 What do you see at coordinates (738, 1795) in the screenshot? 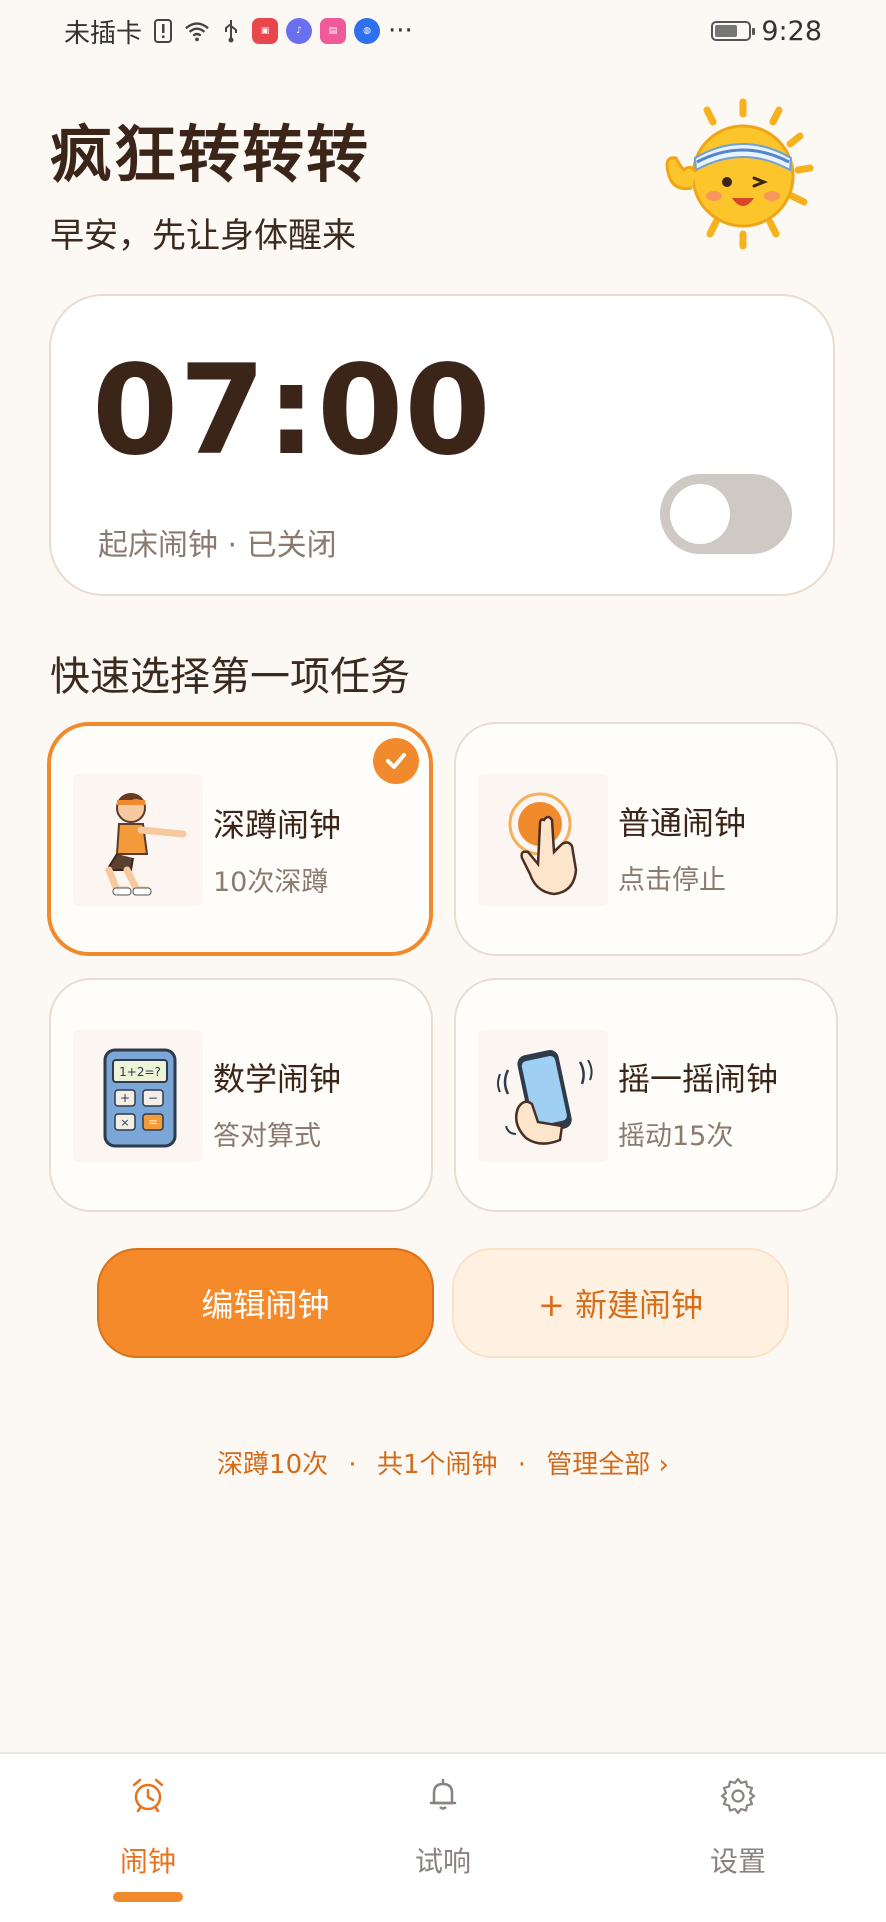
I see `gear-icon` at bounding box center [738, 1795].